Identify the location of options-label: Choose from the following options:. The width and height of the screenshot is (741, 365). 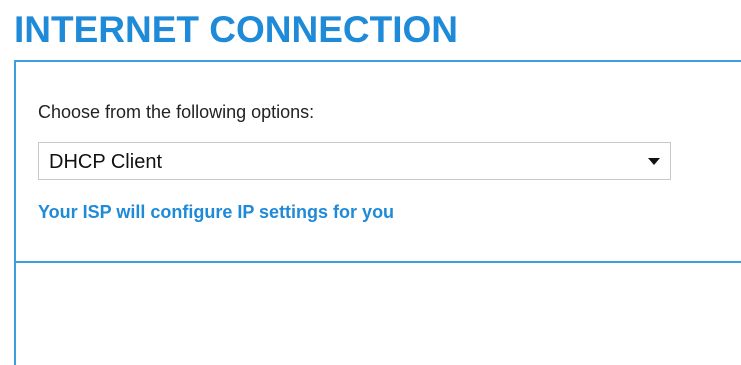
(176, 112).